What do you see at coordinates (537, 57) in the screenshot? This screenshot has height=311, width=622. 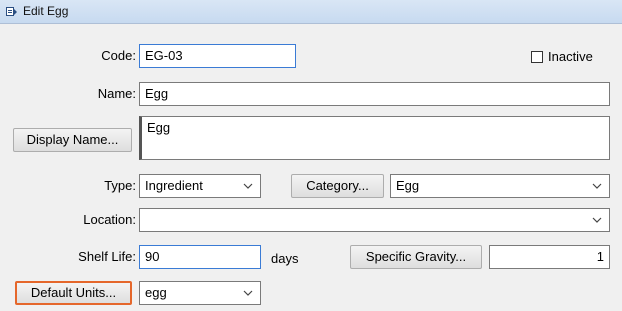 I see `inactive-checkbox` at bounding box center [537, 57].